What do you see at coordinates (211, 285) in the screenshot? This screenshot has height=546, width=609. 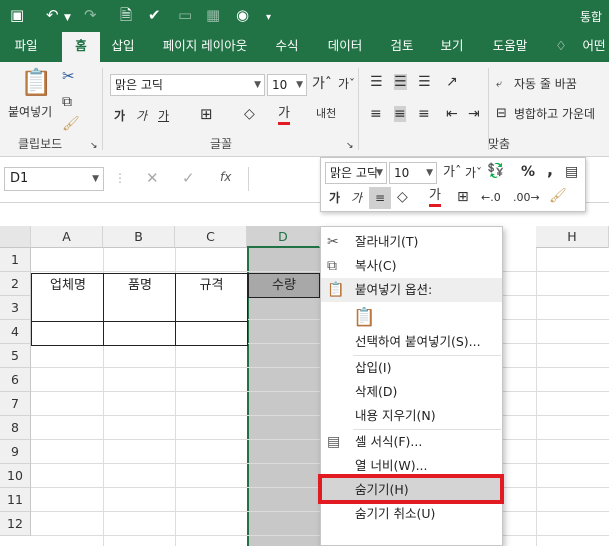 I see `header-cell-spec: 규격` at bounding box center [211, 285].